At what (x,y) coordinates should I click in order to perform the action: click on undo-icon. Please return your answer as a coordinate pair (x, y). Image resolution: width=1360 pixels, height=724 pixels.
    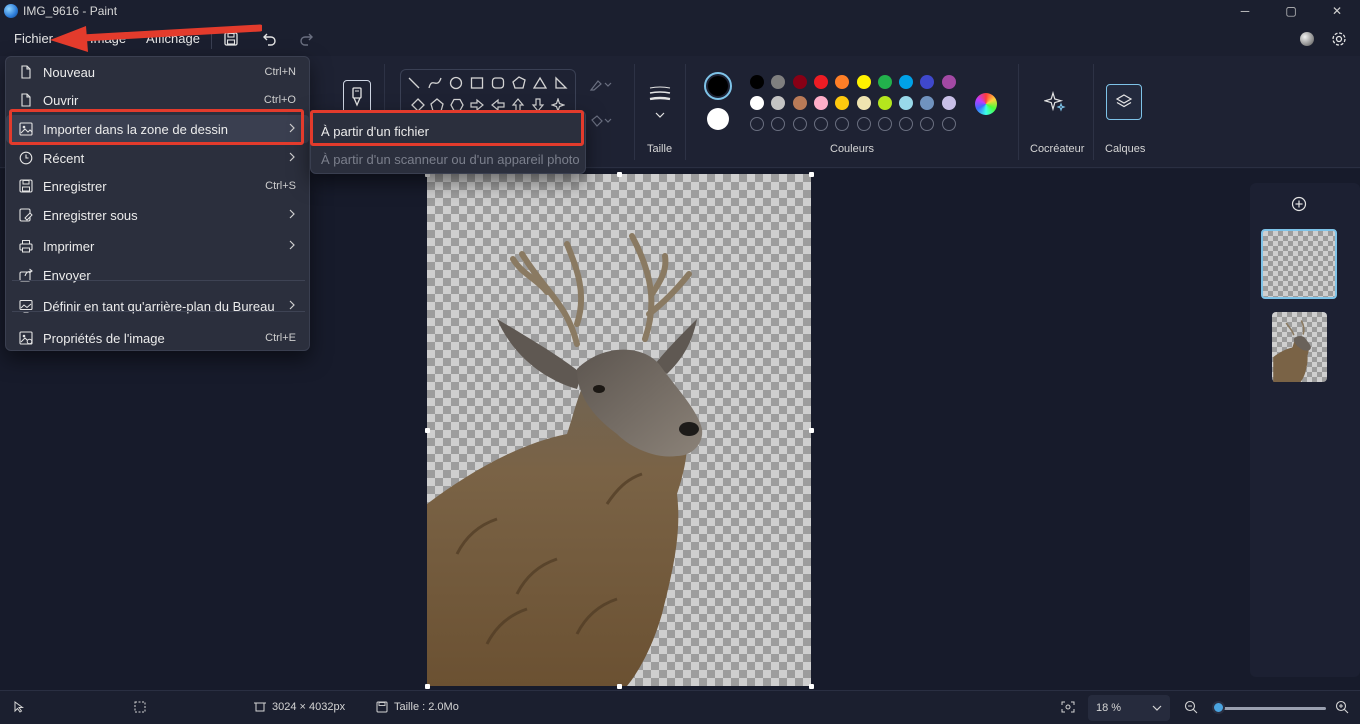
    Looking at the image, I should click on (270, 39).